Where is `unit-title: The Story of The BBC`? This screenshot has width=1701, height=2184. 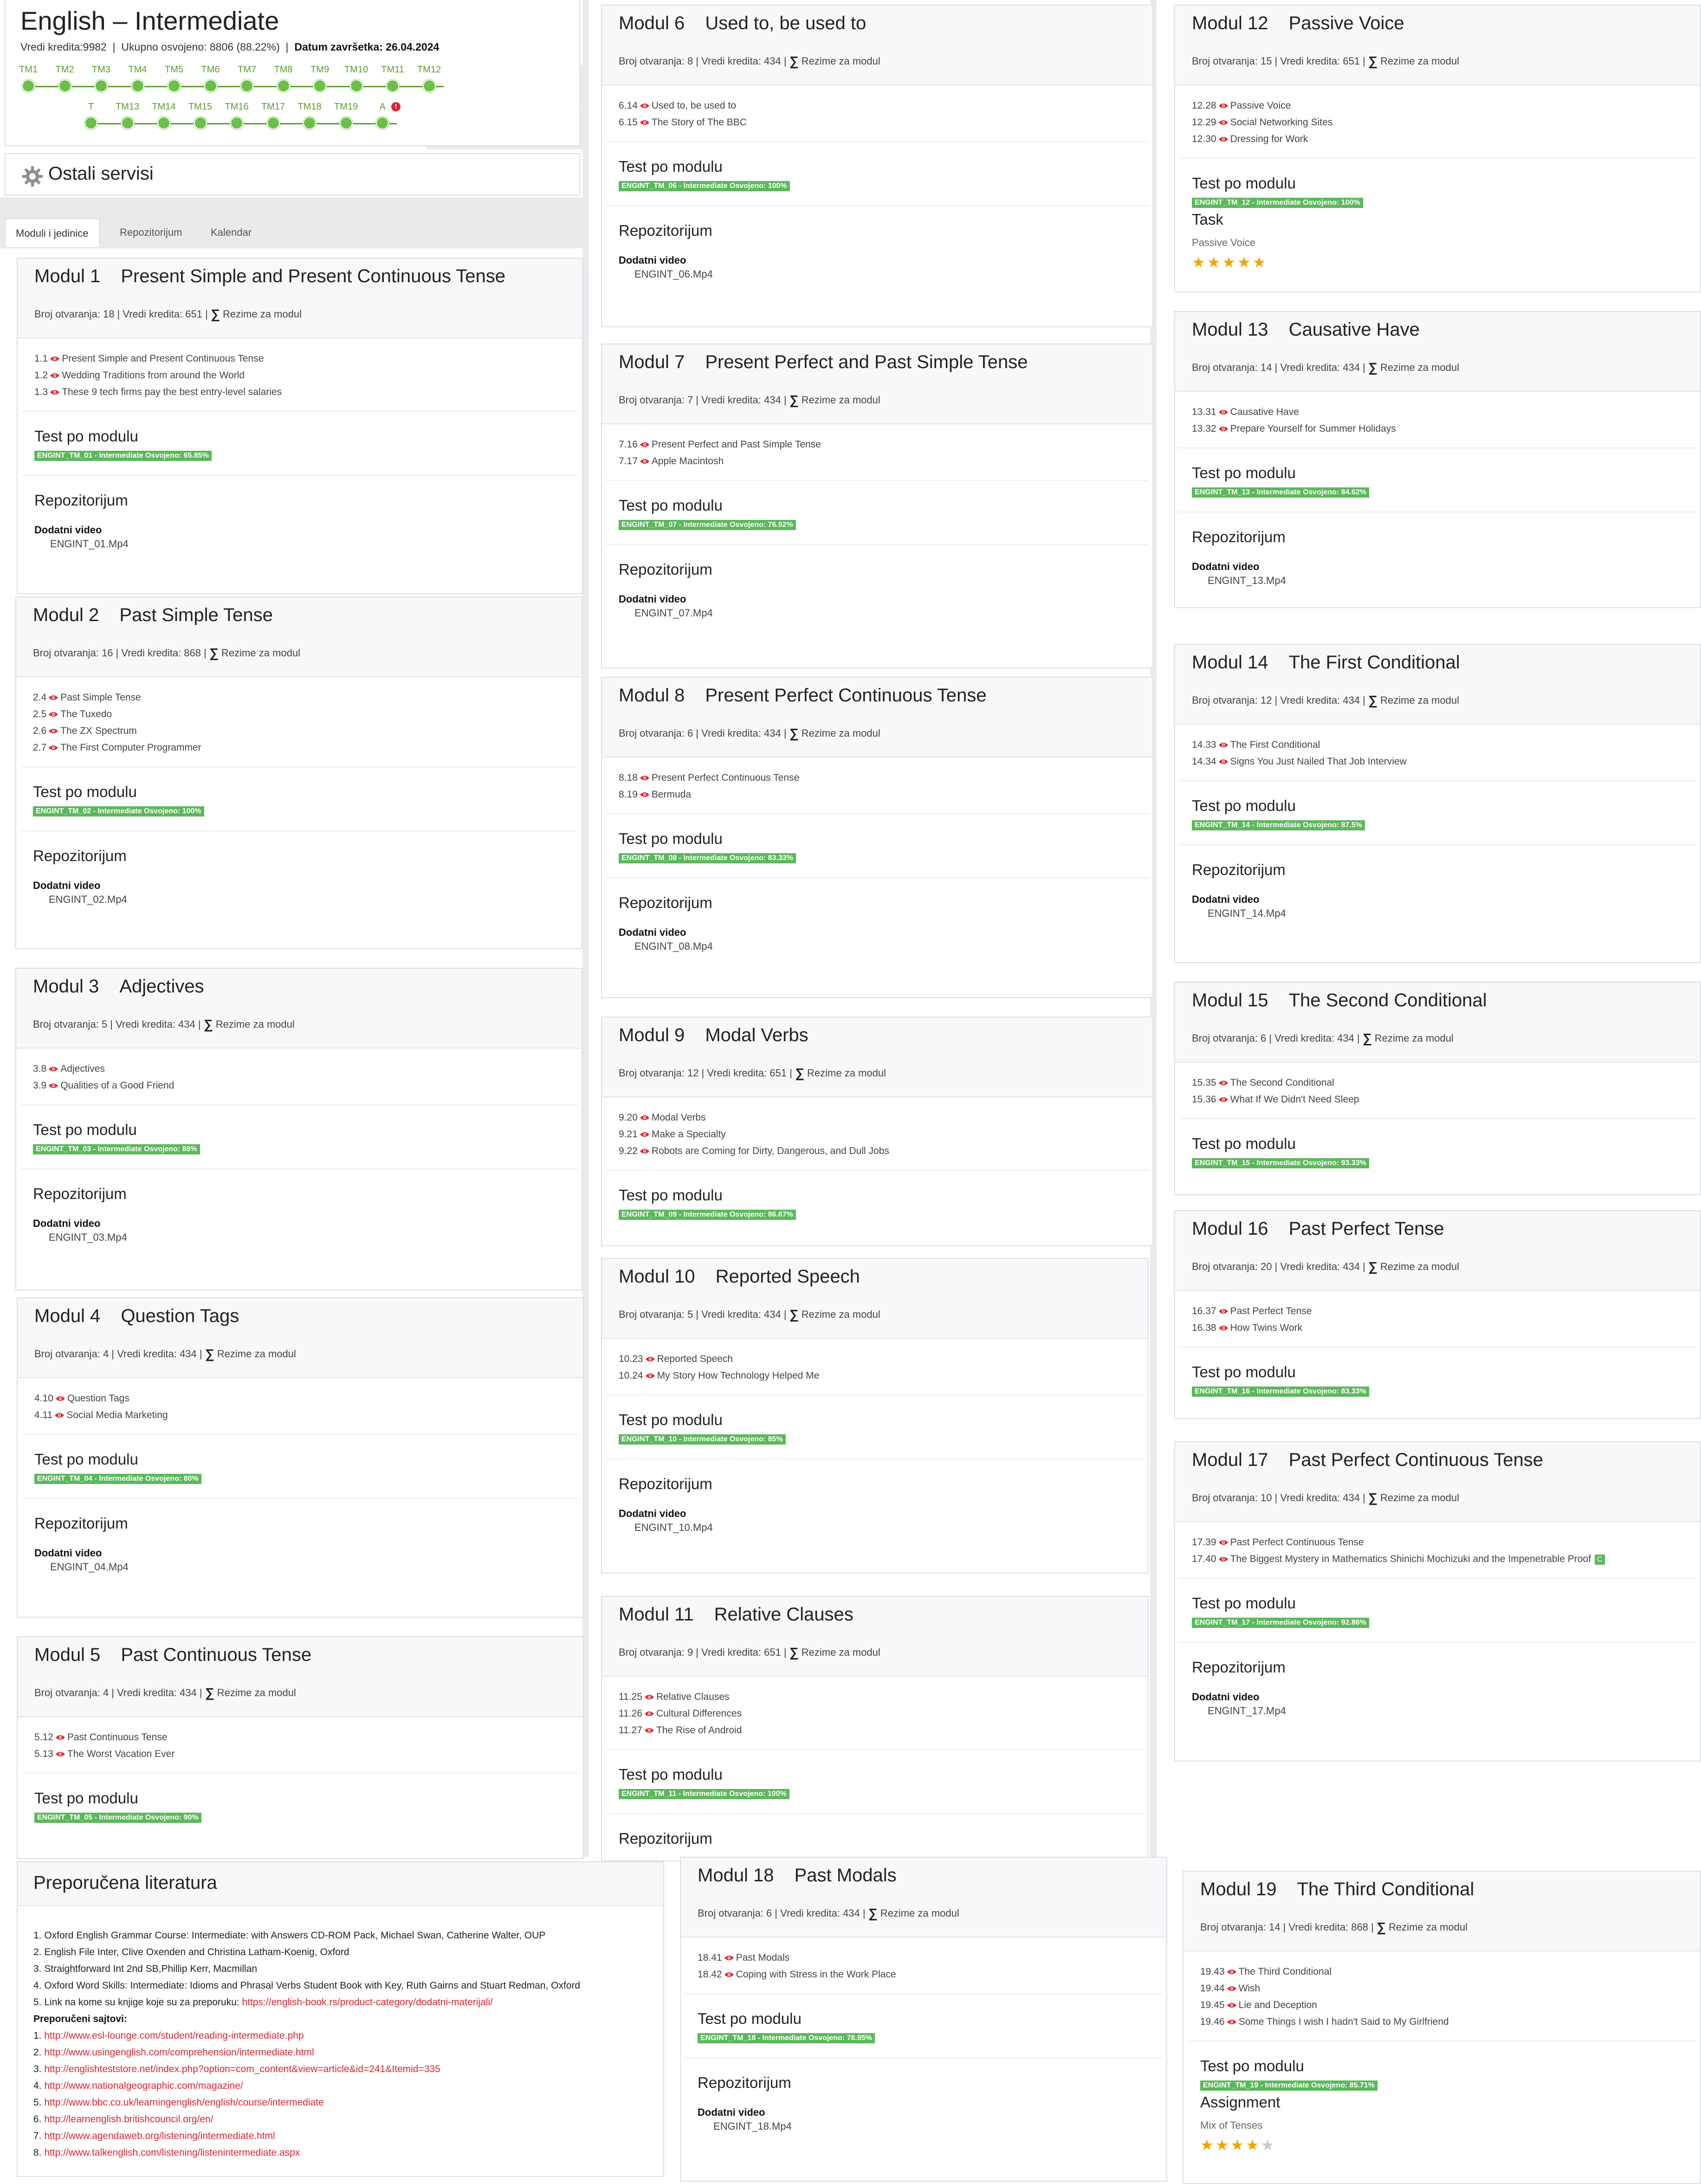
unit-title: The Story of The BBC is located at coordinates (700, 122).